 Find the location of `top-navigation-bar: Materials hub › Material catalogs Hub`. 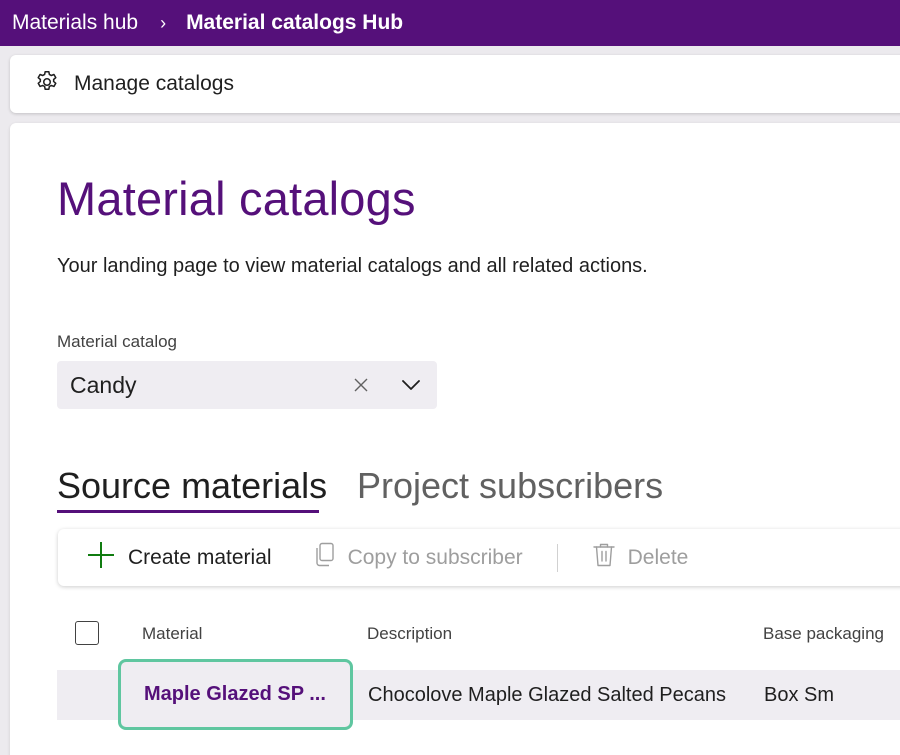

top-navigation-bar: Materials hub › Material catalogs Hub is located at coordinates (450, 23).